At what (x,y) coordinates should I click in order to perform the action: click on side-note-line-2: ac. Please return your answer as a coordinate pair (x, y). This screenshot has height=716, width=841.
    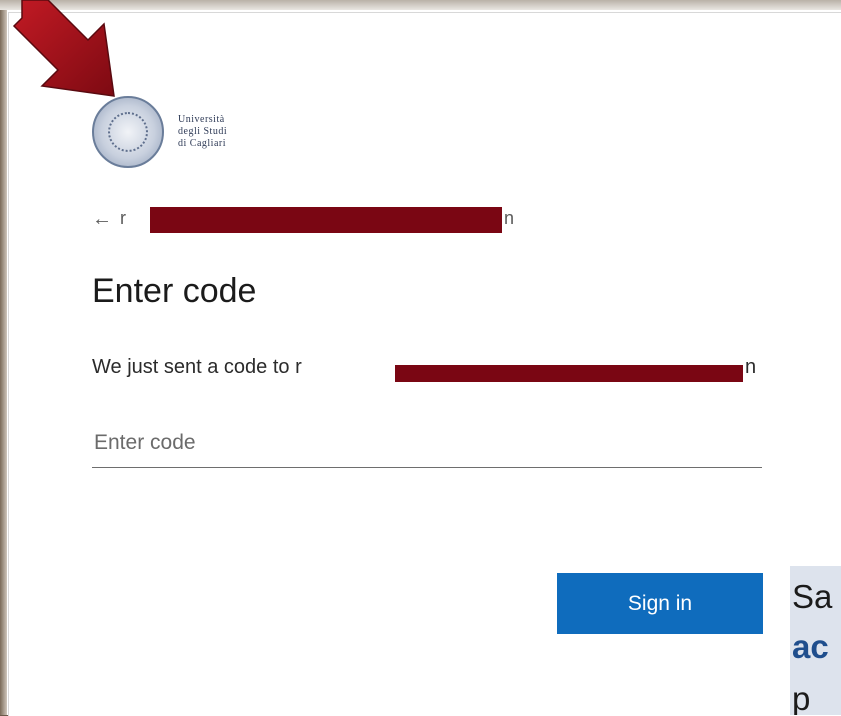
    Looking at the image, I should click on (810, 646).